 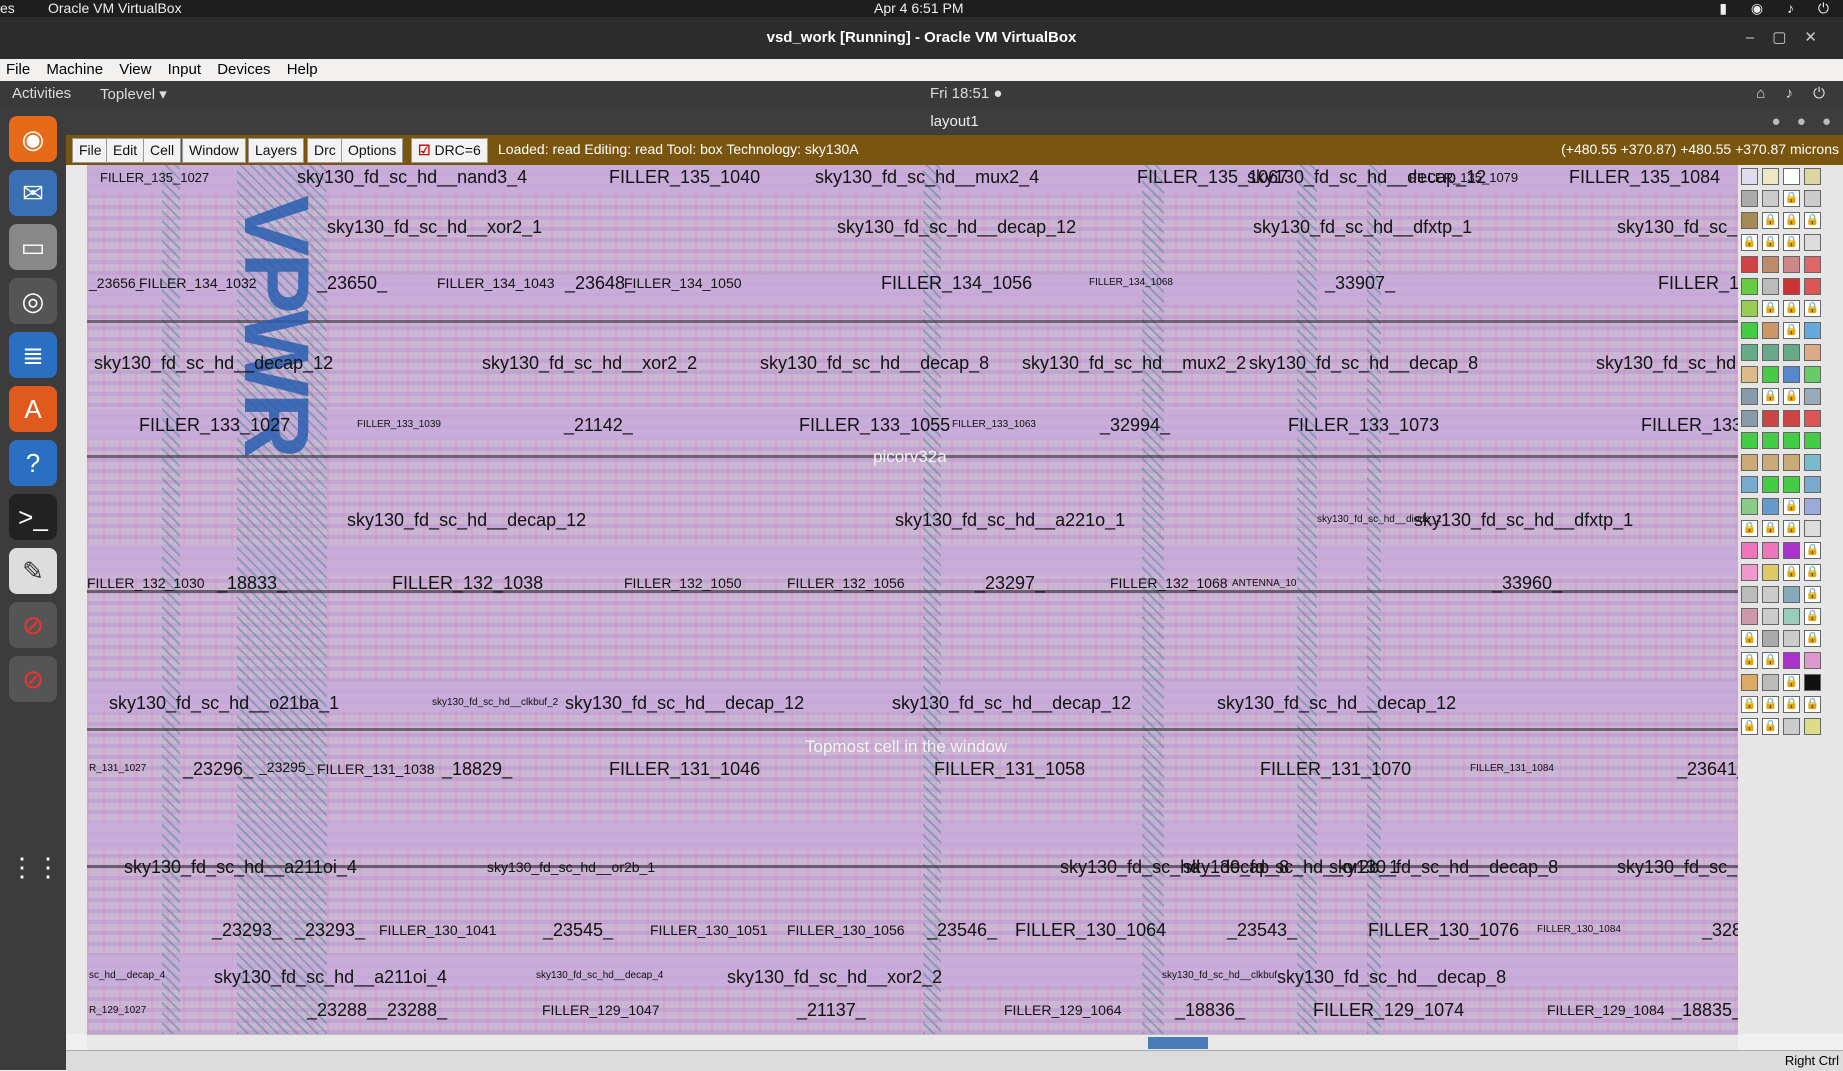 What do you see at coordinates (74, 70) in the screenshot?
I see `vbox-menu-machine: Machine` at bounding box center [74, 70].